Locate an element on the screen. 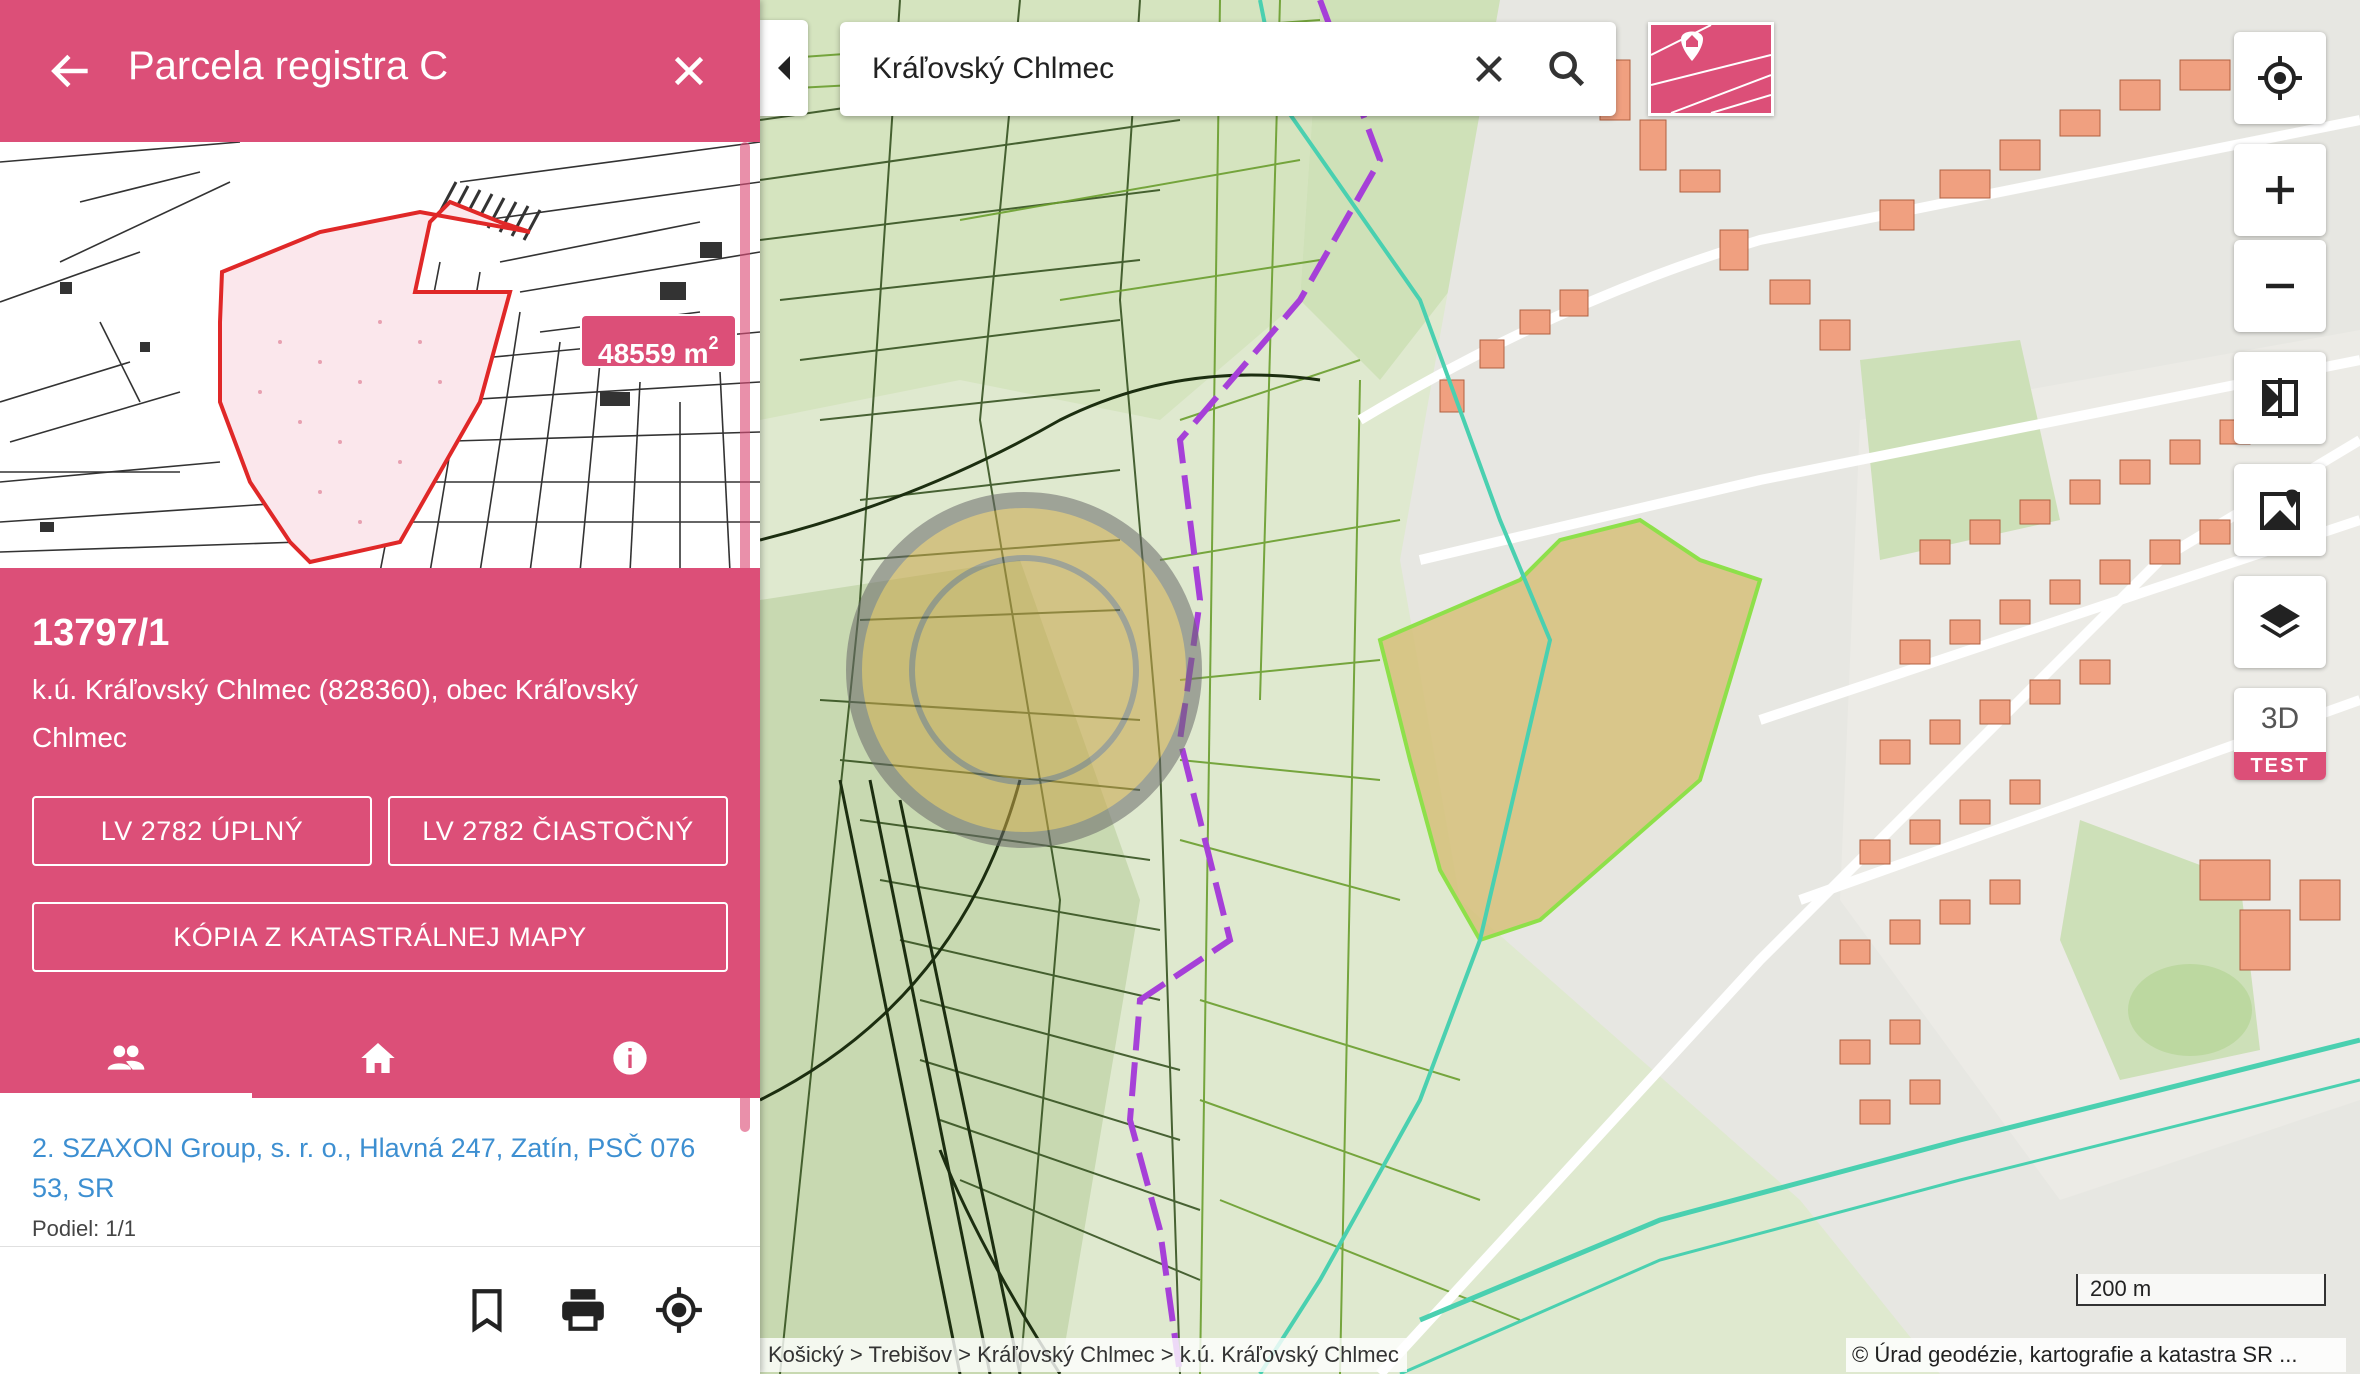 This screenshot has width=2360, height=1374. area-value: 48559 m is located at coordinates (653, 353).